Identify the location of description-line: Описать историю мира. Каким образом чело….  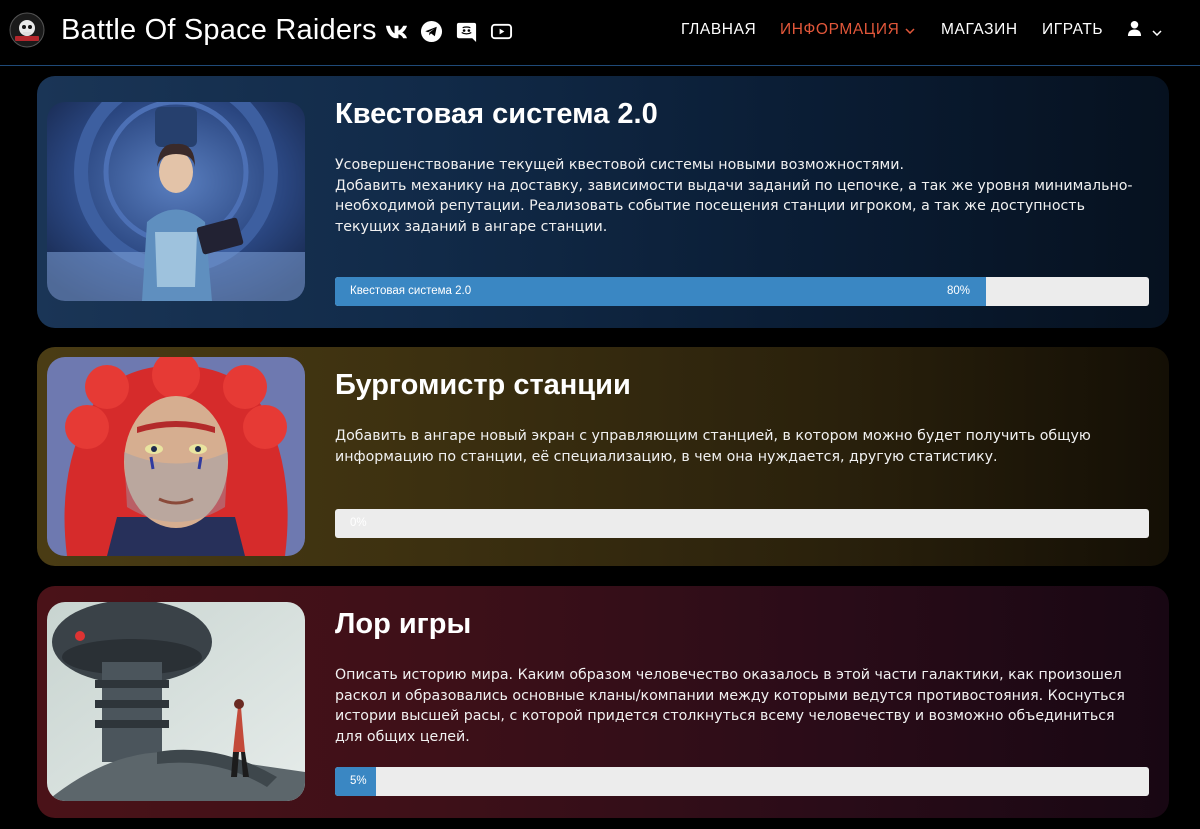
(730, 706).